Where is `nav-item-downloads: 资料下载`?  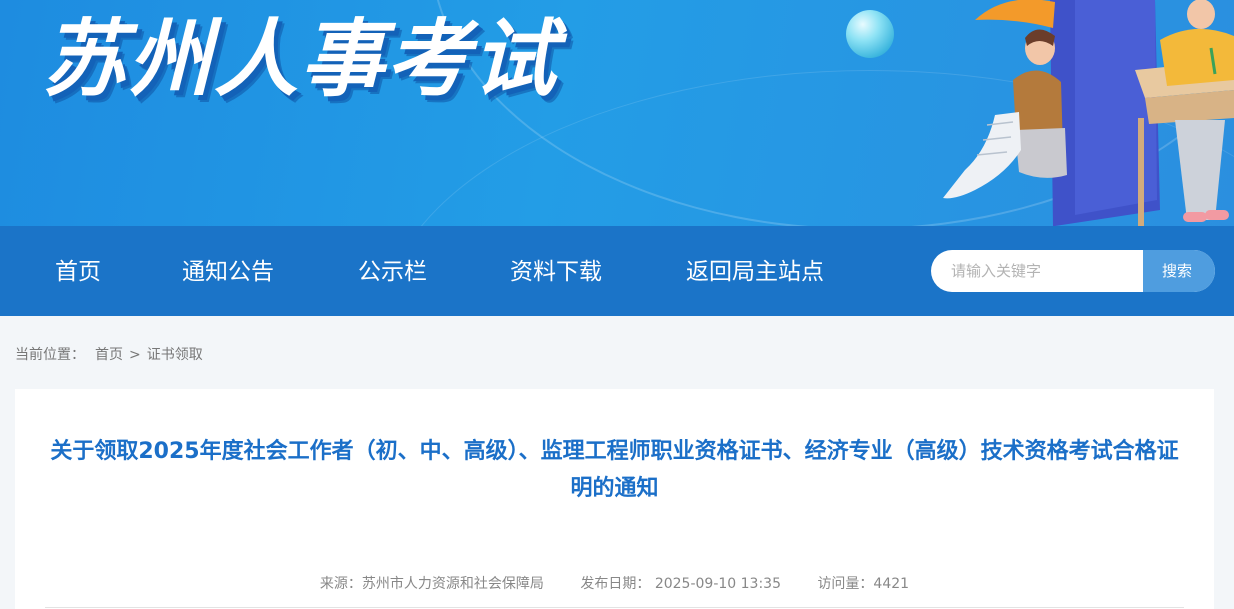
nav-item-downloads: 资料下载 is located at coordinates (556, 271).